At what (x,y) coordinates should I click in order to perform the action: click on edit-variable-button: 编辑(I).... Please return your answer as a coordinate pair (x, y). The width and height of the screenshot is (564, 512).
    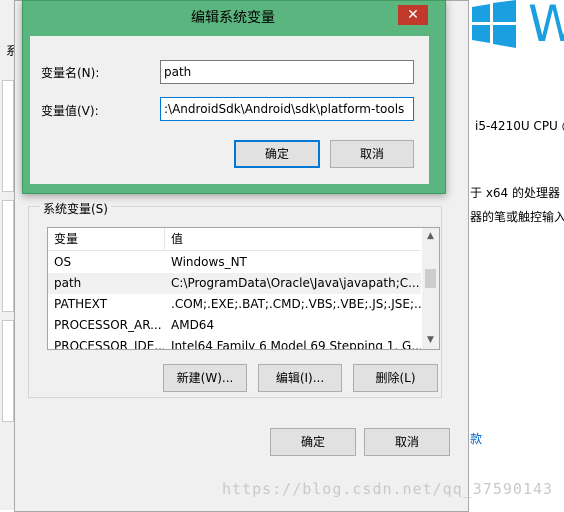
    Looking at the image, I should click on (300, 378).